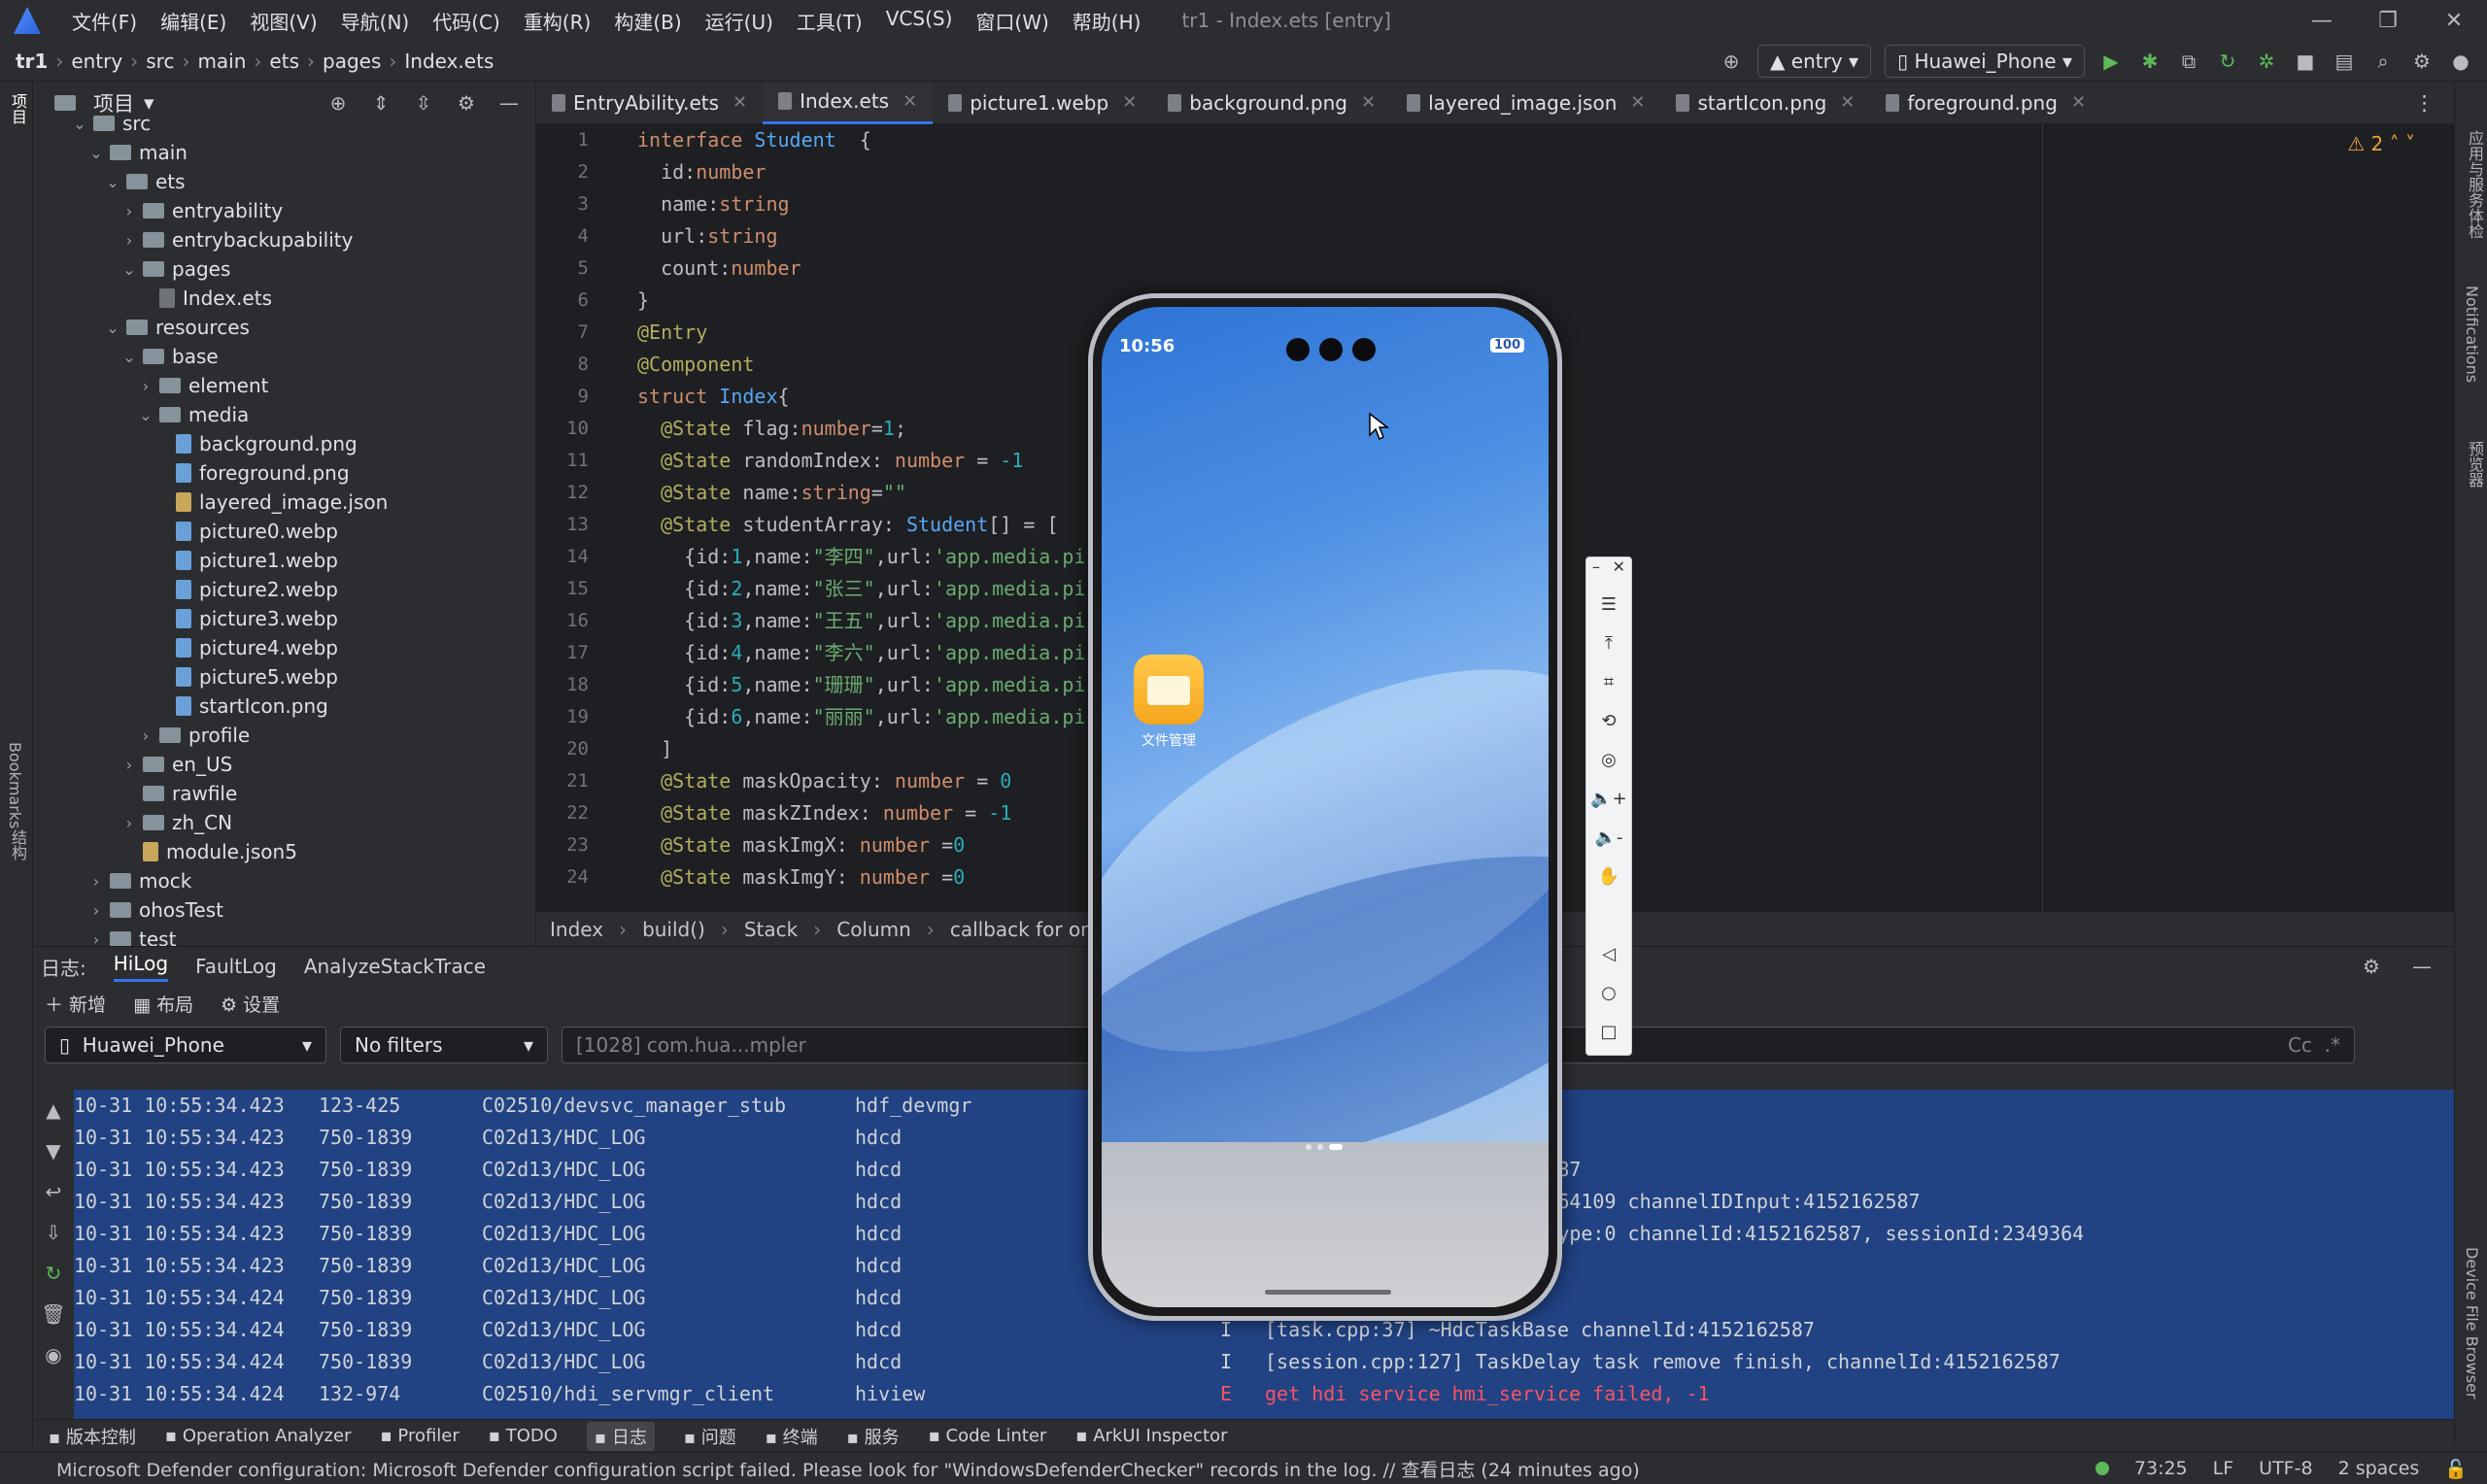 The width and height of the screenshot is (2487, 1484). Describe the element at coordinates (284, 793) in the screenshot. I see `tree-item: rawfile` at that location.